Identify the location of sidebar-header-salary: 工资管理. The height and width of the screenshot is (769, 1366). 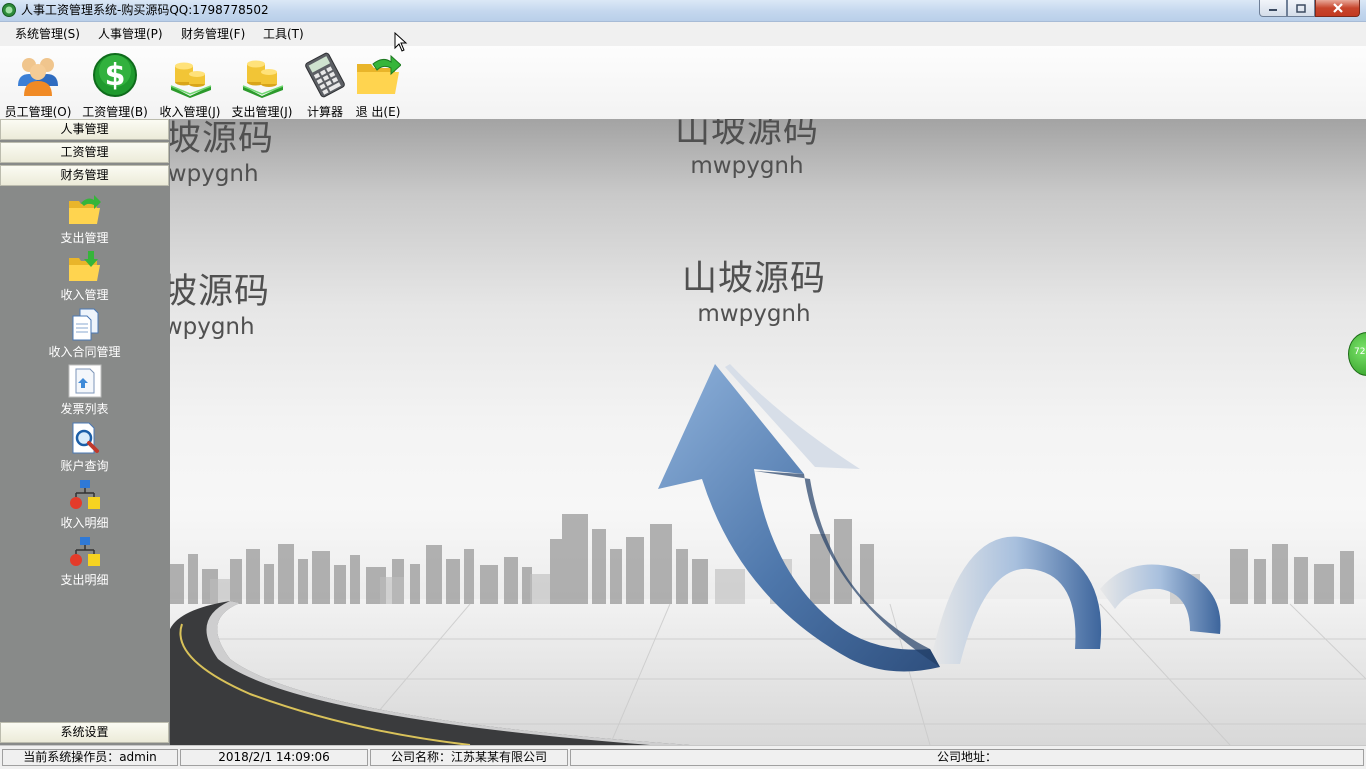
(84, 152).